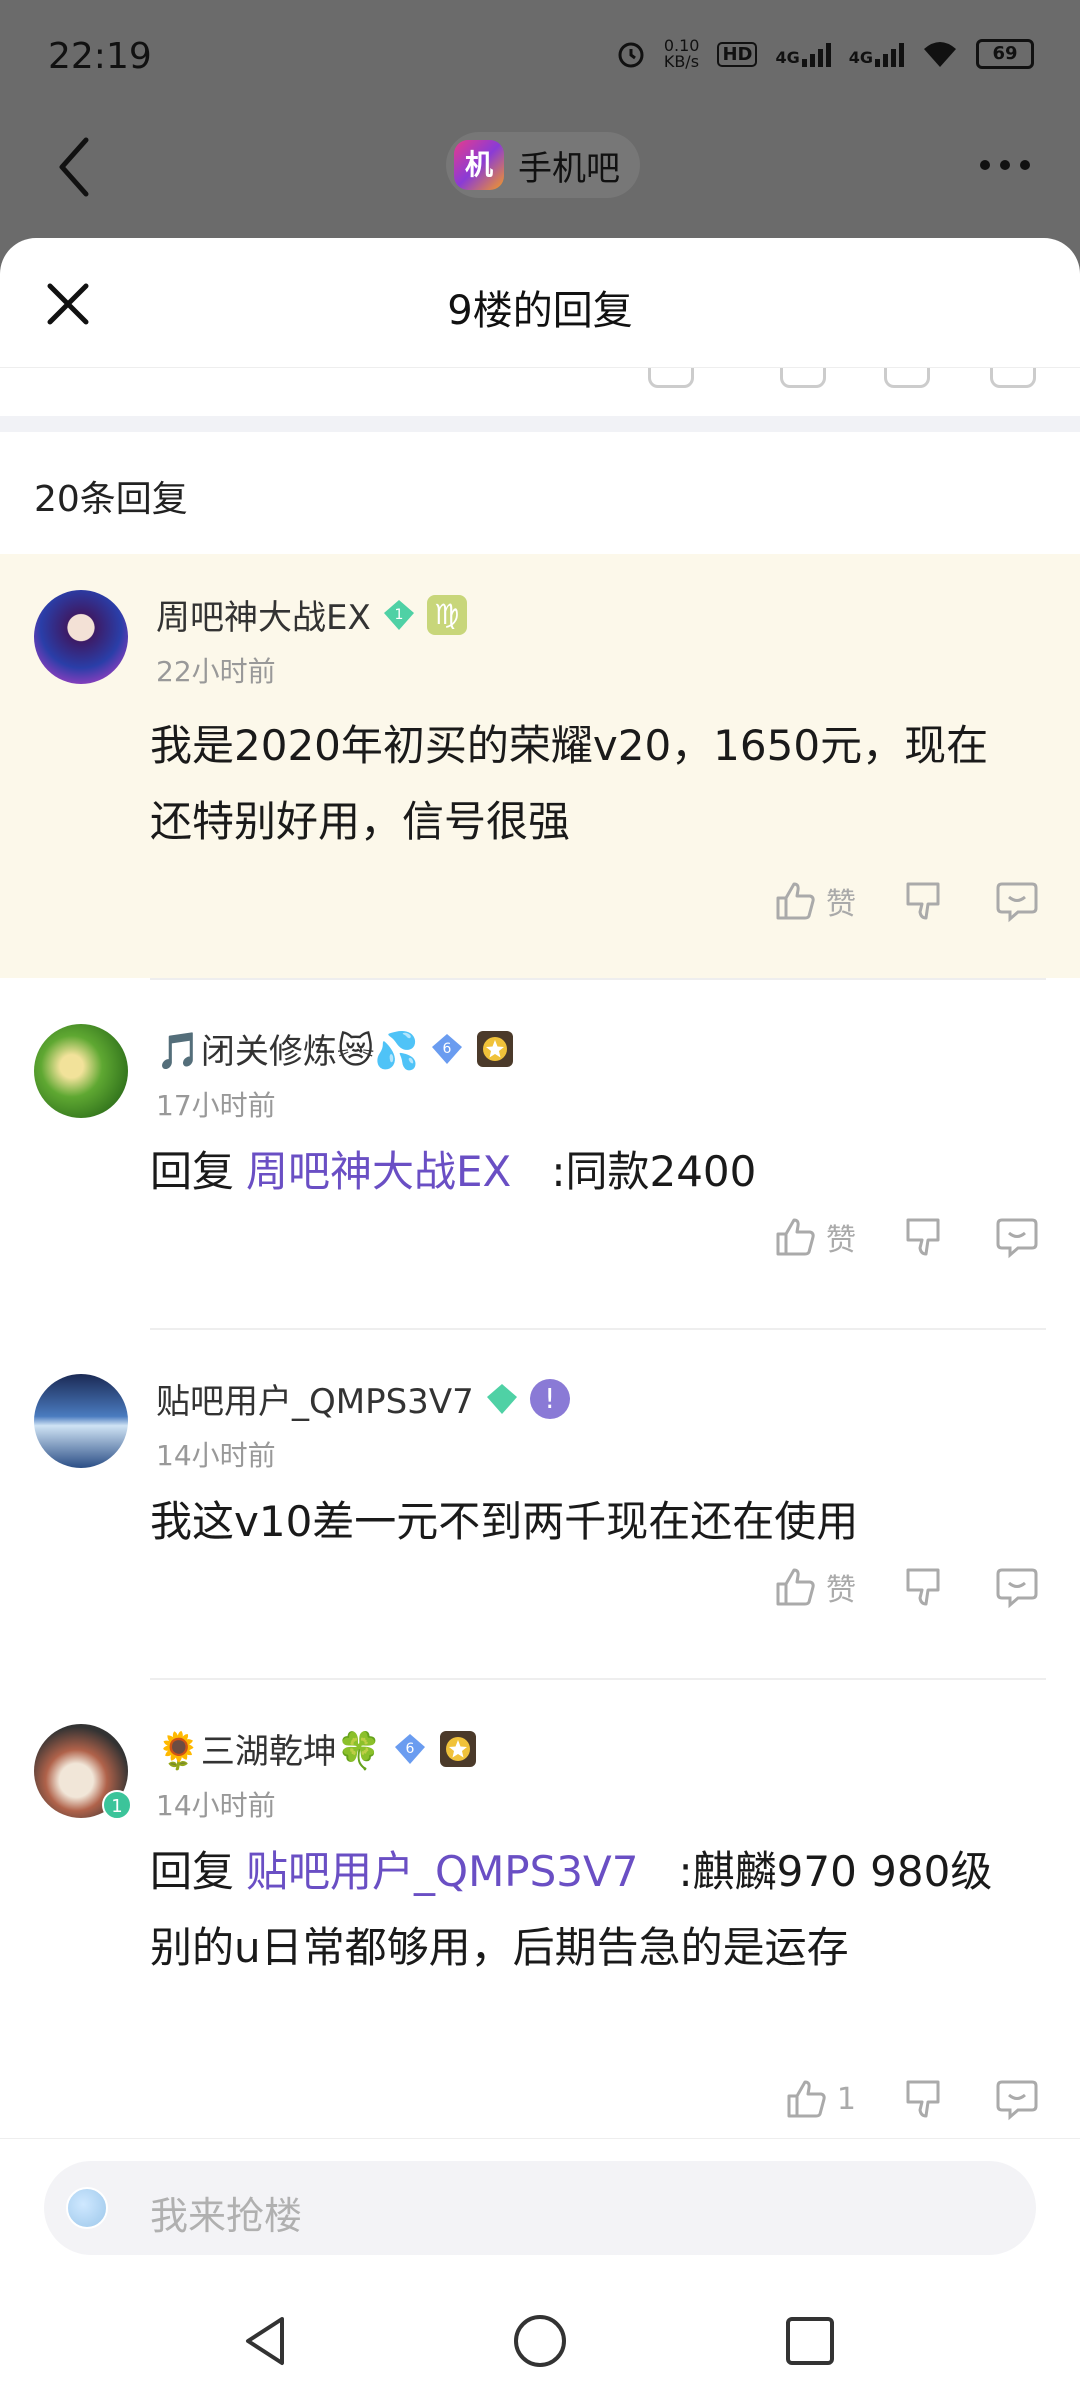 The image size is (1080, 2400). Describe the element at coordinates (569, 783) in the screenshot. I see `reply-content: 我是2020年初买的荣耀v20，1650元，现在还特别好用，信号很强` at that location.